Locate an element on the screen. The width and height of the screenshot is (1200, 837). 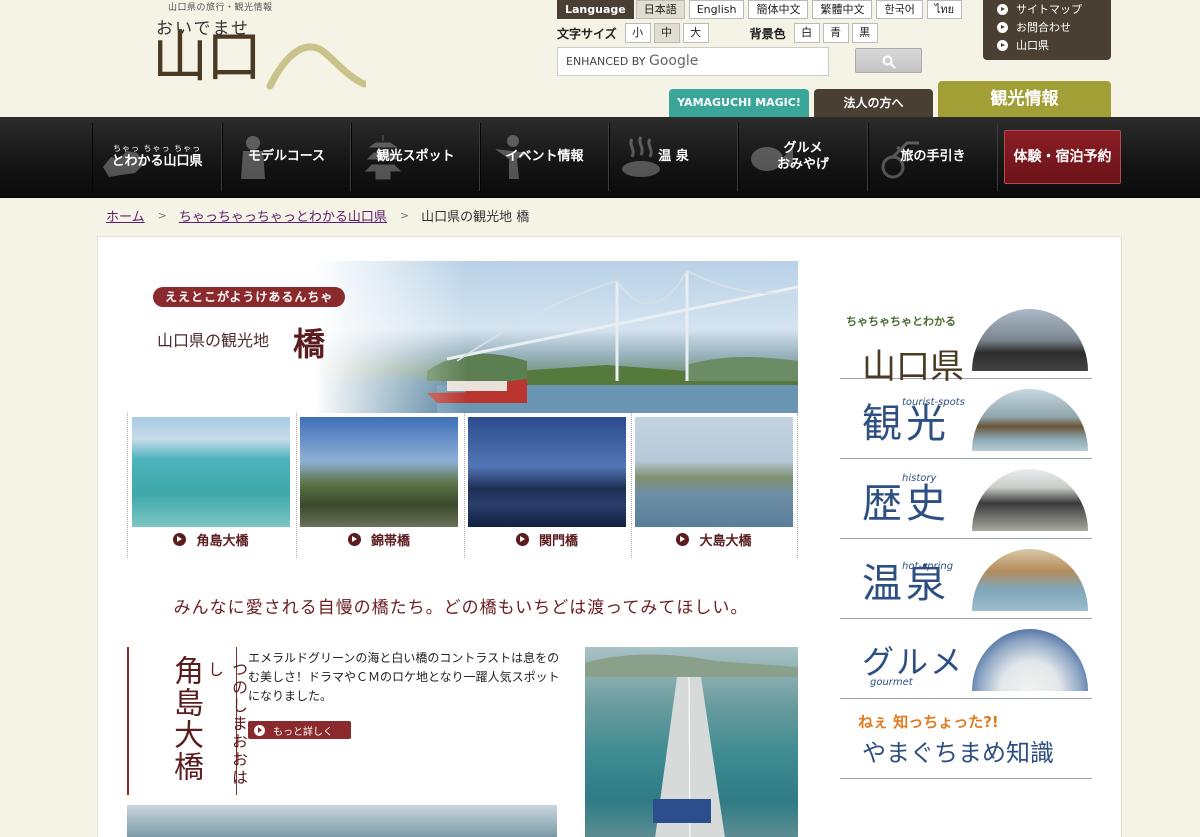
booking-button: 体験・宿泊予約 is located at coordinates (1062, 157).